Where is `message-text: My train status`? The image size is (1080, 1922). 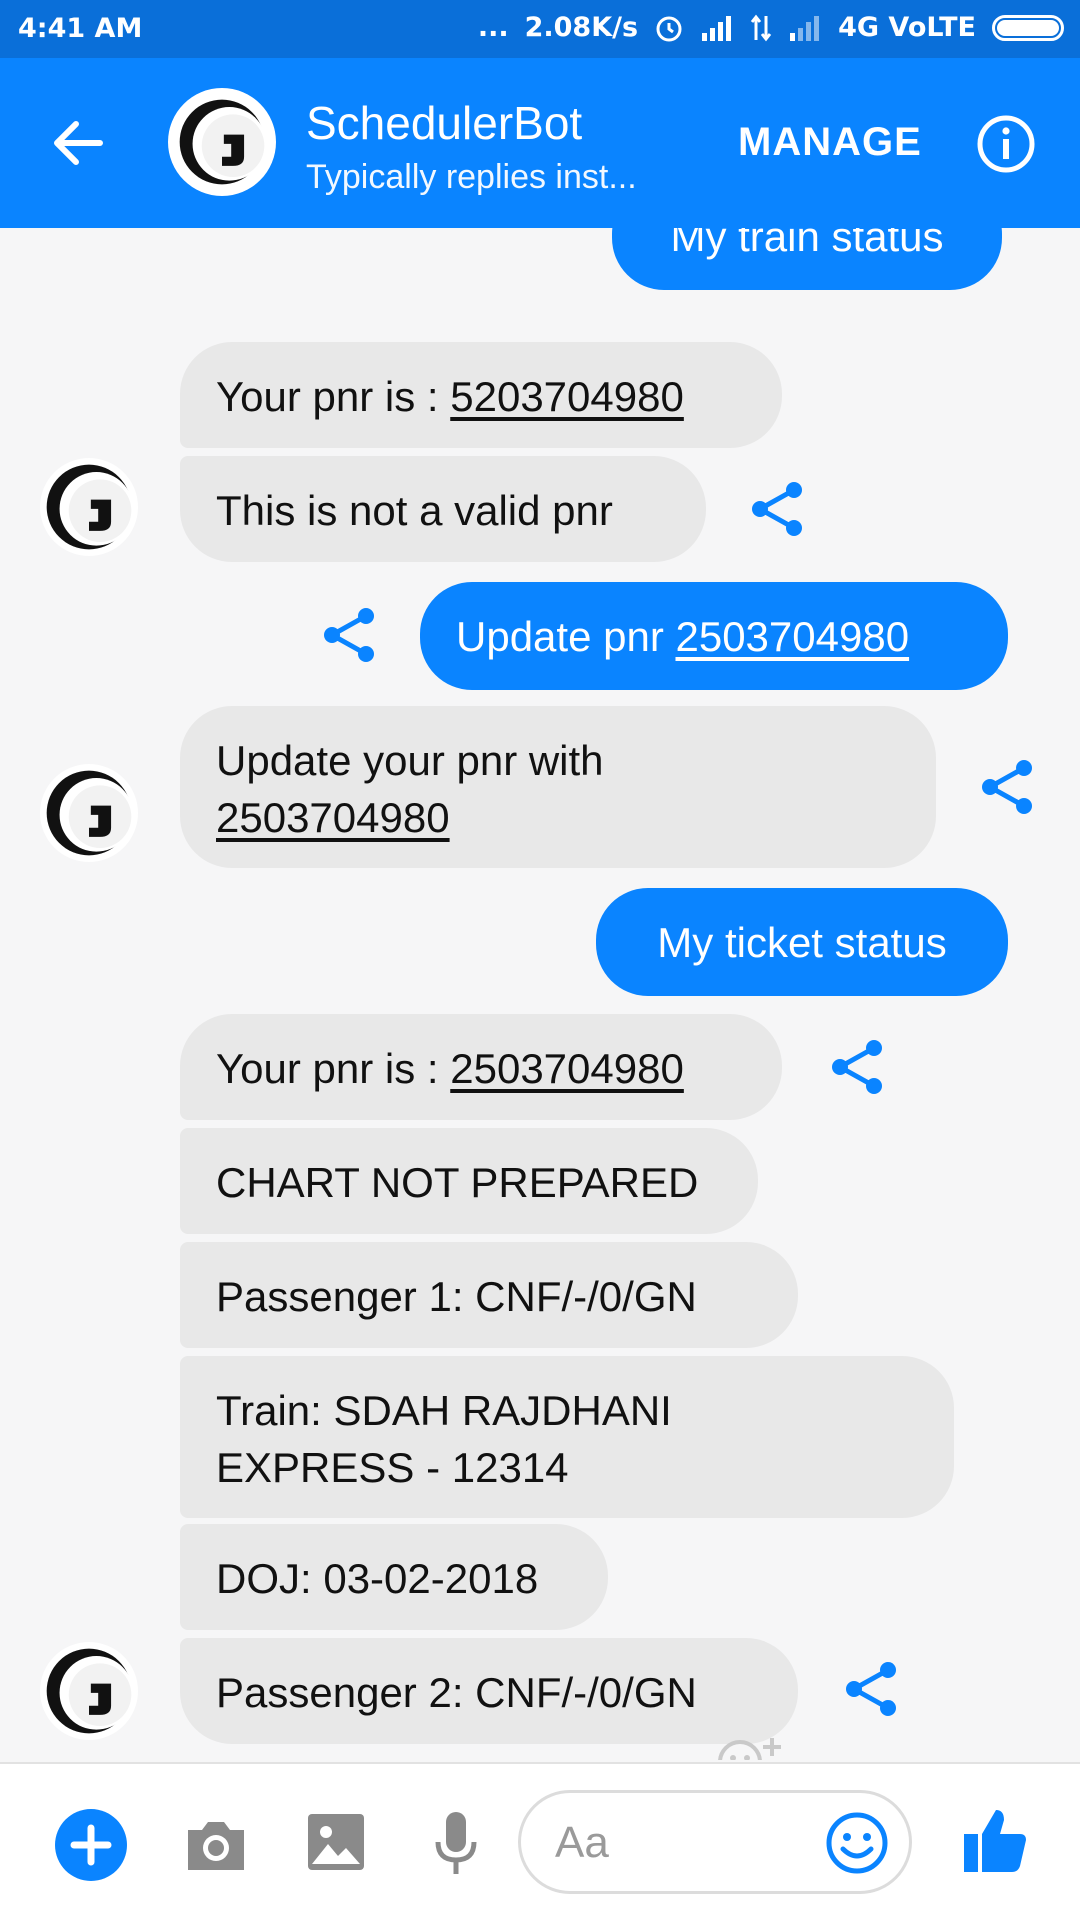
message-text: My train status is located at coordinates (807, 244).